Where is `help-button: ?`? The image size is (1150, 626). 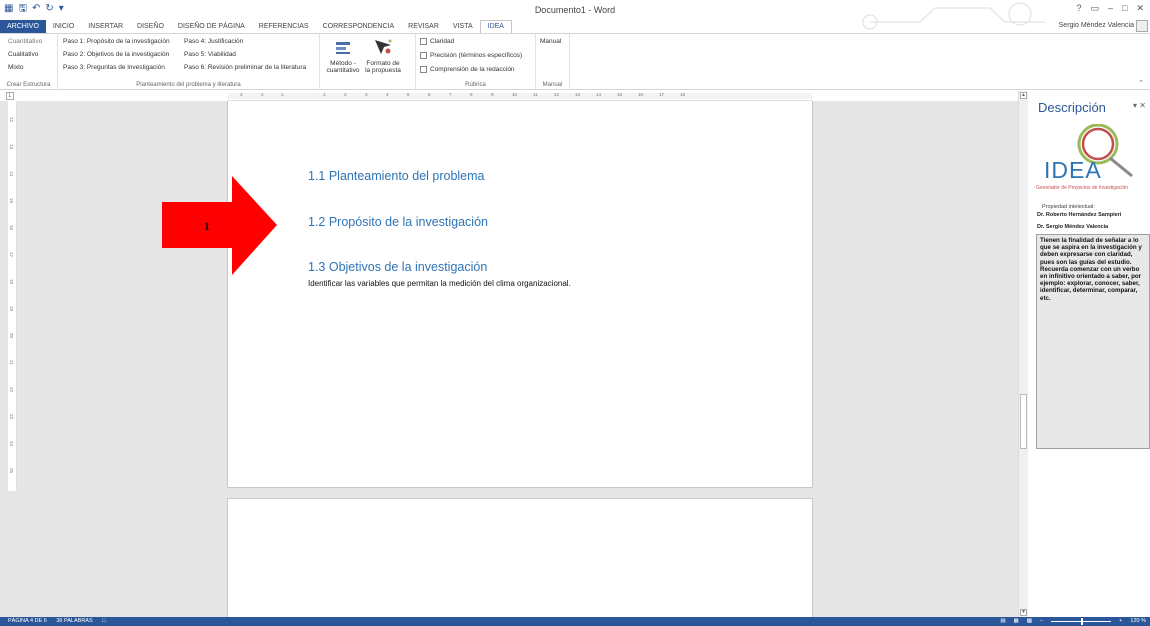 help-button: ? is located at coordinates (1078, 8).